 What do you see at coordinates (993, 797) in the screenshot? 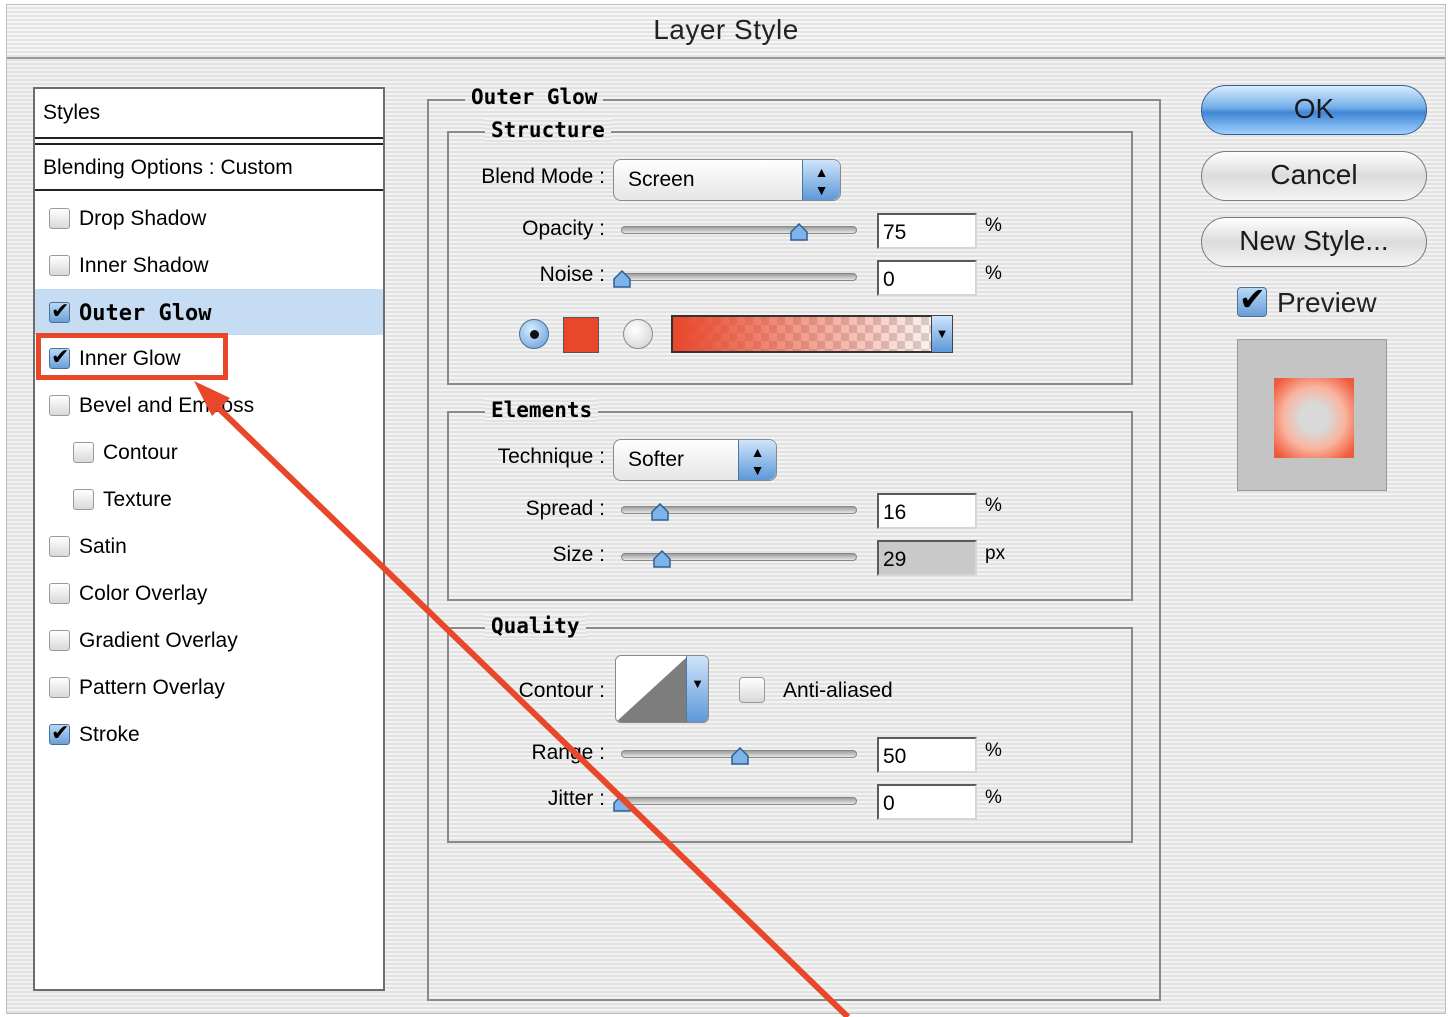
I see `jitter-unit: %` at bounding box center [993, 797].